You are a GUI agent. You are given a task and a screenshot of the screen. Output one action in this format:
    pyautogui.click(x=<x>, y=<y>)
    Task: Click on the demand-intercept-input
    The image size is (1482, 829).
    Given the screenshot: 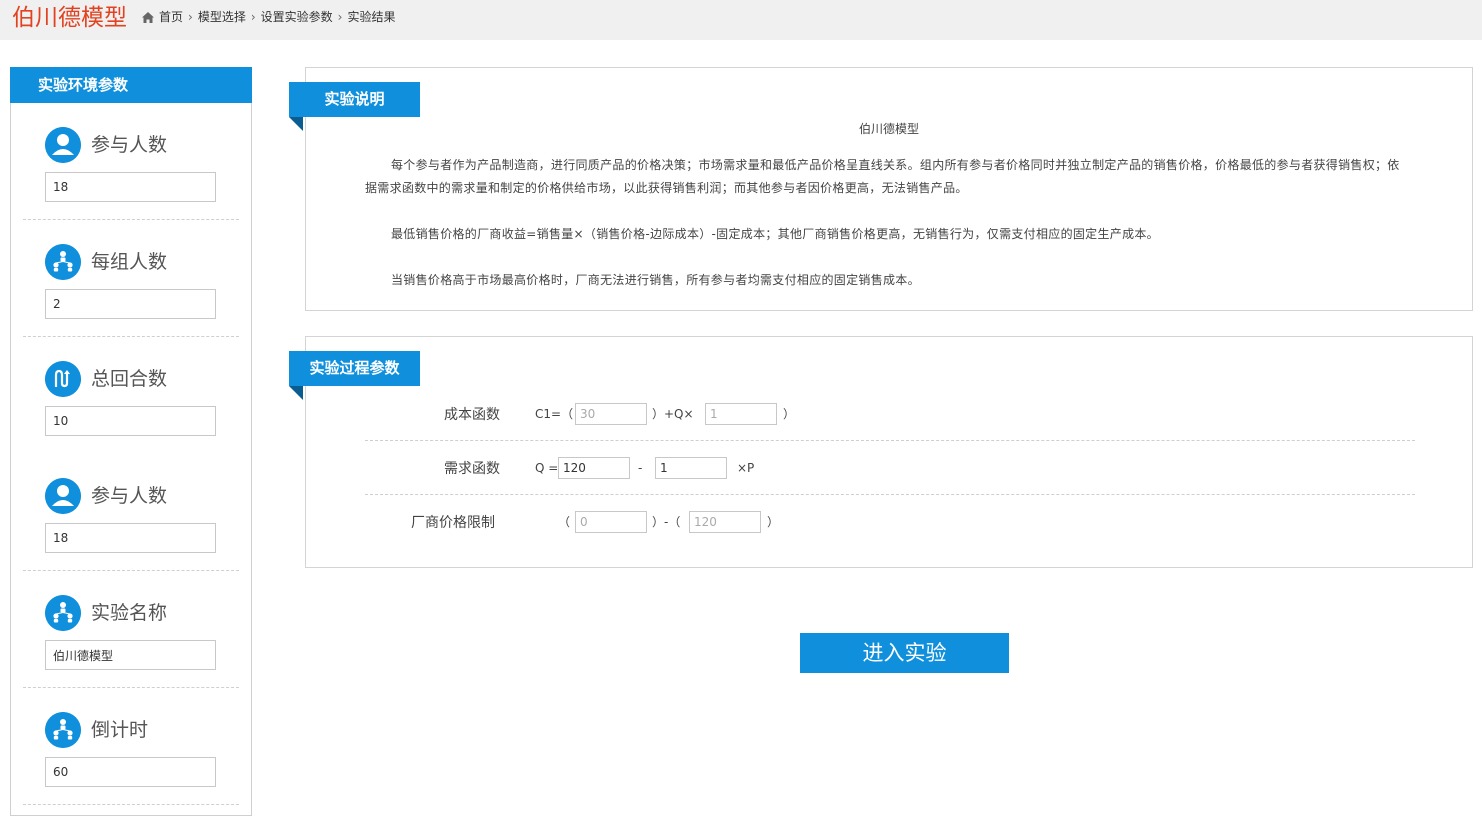 What is the action you would take?
    pyautogui.click(x=594, y=468)
    